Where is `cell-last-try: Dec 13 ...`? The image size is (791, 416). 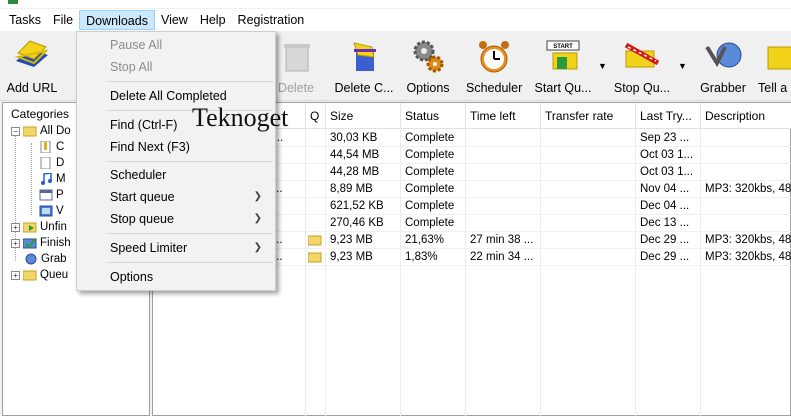 cell-last-try: Dec 13 ... is located at coordinates (665, 223).